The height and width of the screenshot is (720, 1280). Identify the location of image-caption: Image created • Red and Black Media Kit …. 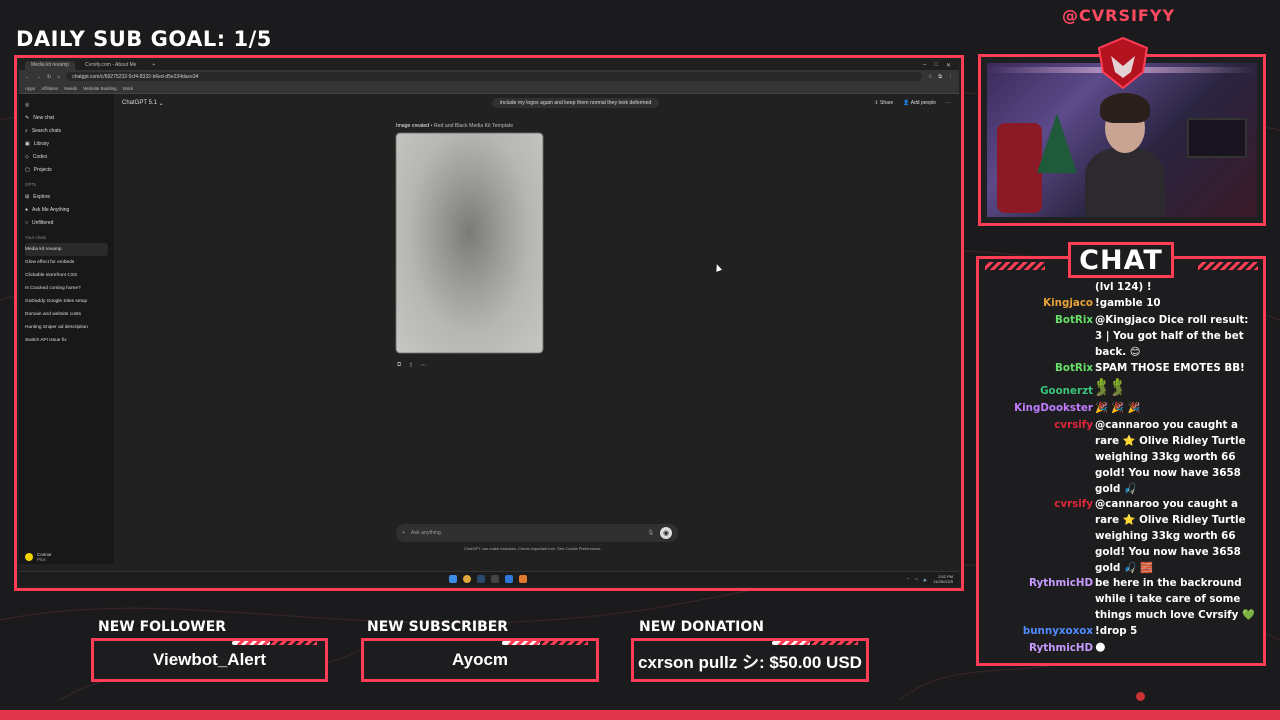
(455, 126).